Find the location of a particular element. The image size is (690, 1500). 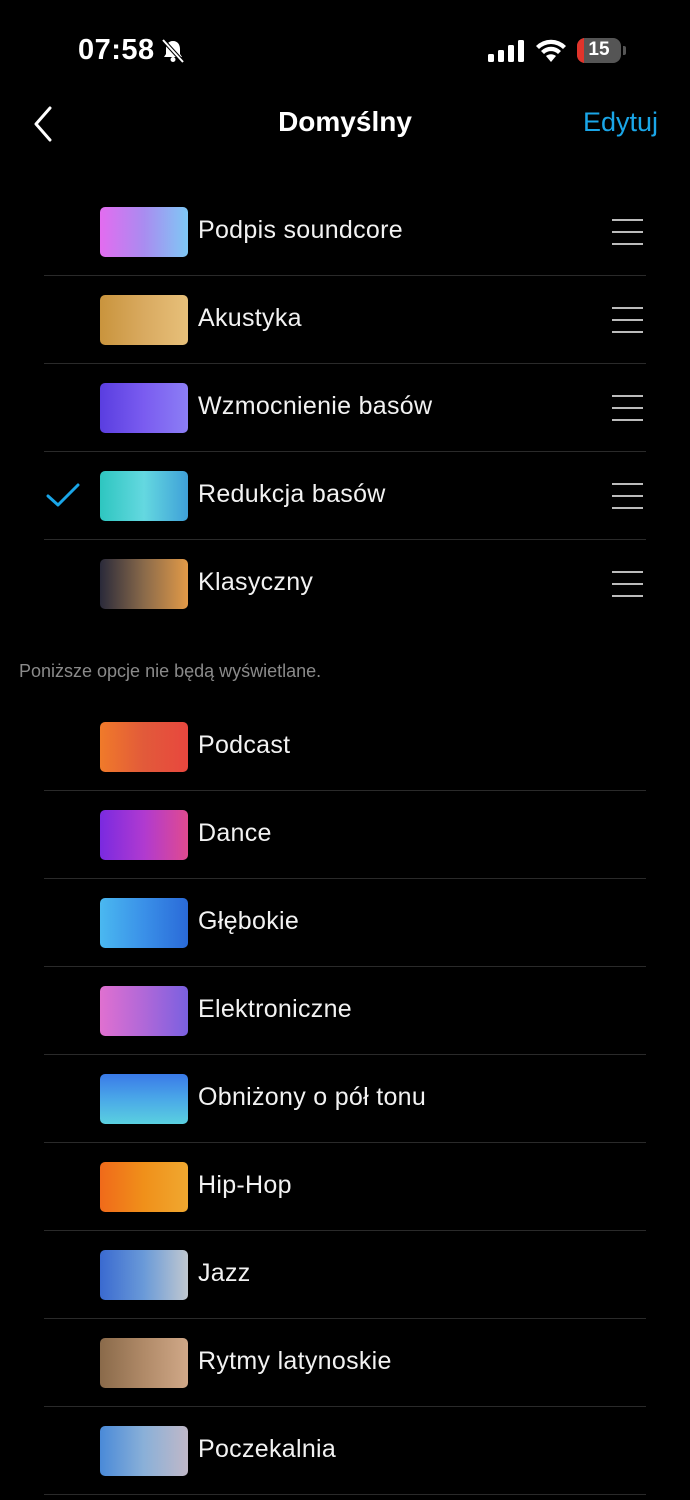

status-bar: 07:58 15 is located at coordinates (345, 50).